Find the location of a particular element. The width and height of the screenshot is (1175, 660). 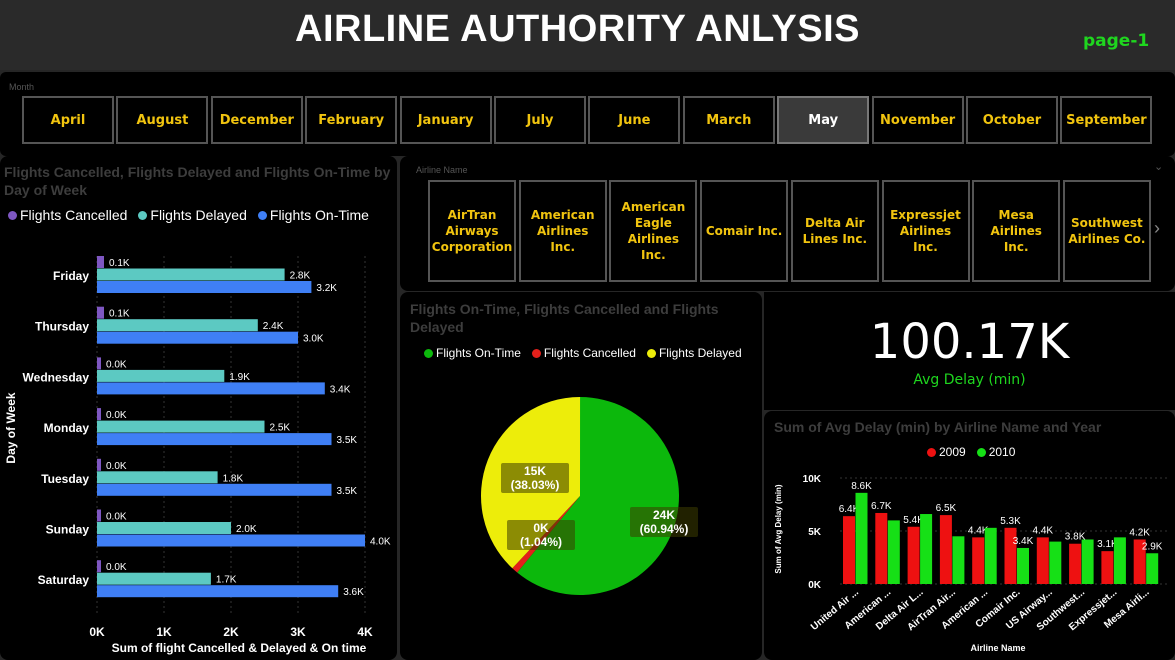

airline-button: Comair Inc. is located at coordinates (744, 231).